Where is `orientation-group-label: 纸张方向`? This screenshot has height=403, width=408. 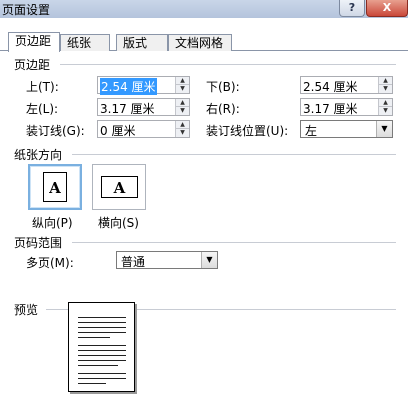
orientation-group-label: 纸张方向 is located at coordinates (38, 155).